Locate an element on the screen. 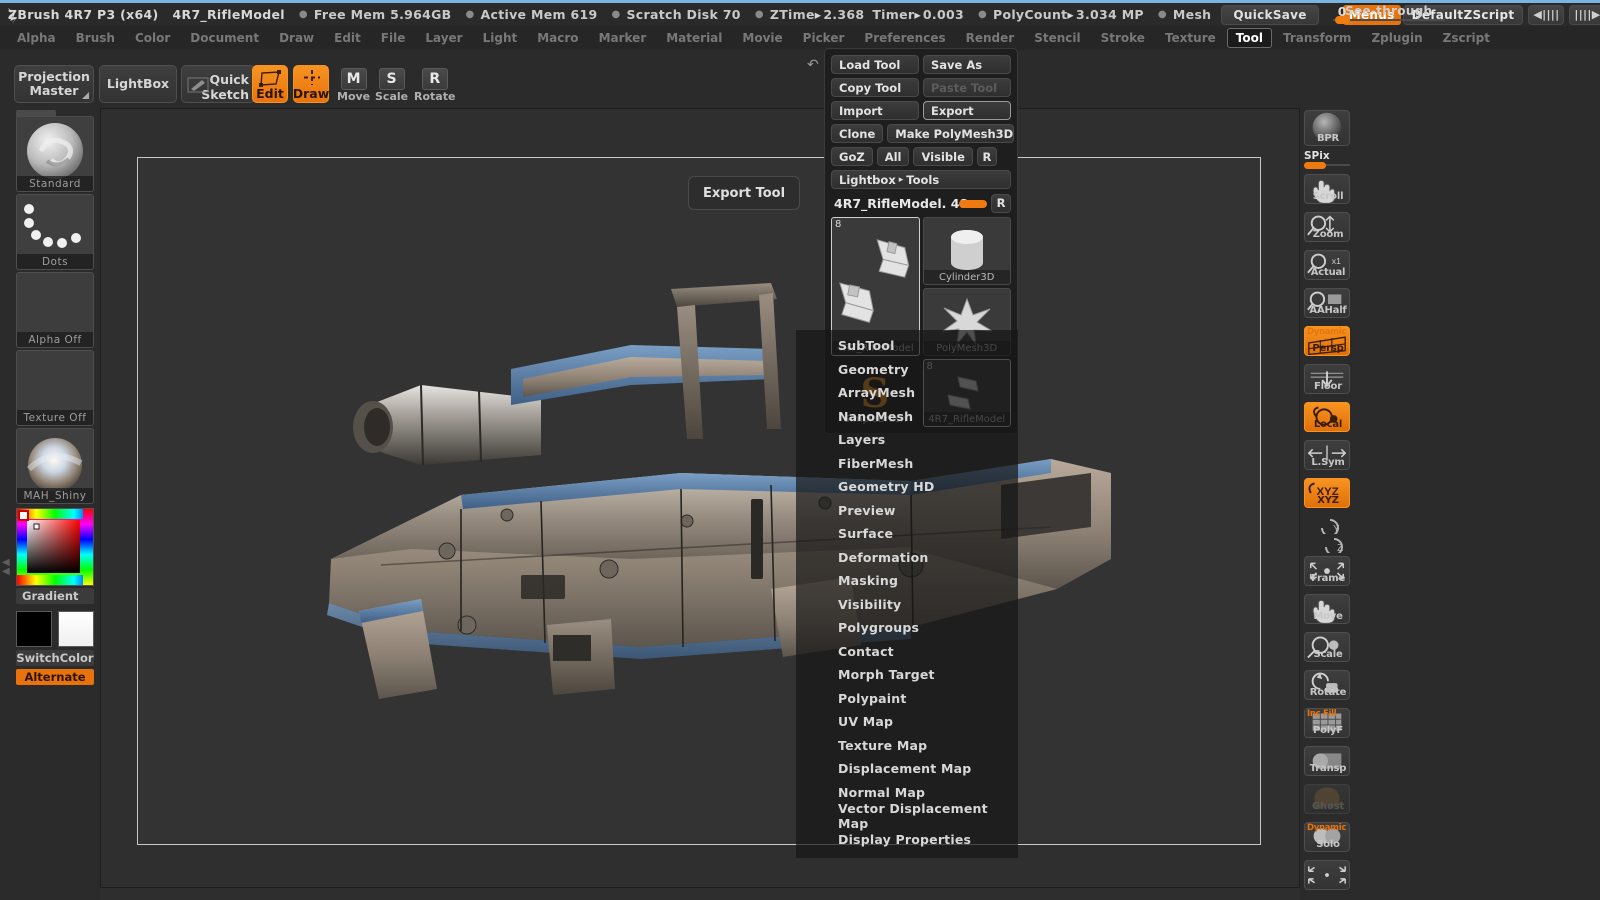 The width and height of the screenshot is (1600, 900). spix-slider: SPix is located at coordinates (1327, 159).